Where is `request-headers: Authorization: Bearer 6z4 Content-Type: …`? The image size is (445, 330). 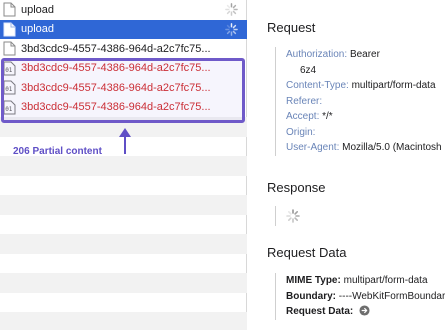 request-headers: Authorization: Bearer 6z4 Content-Type: … is located at coordinates (358, 101).